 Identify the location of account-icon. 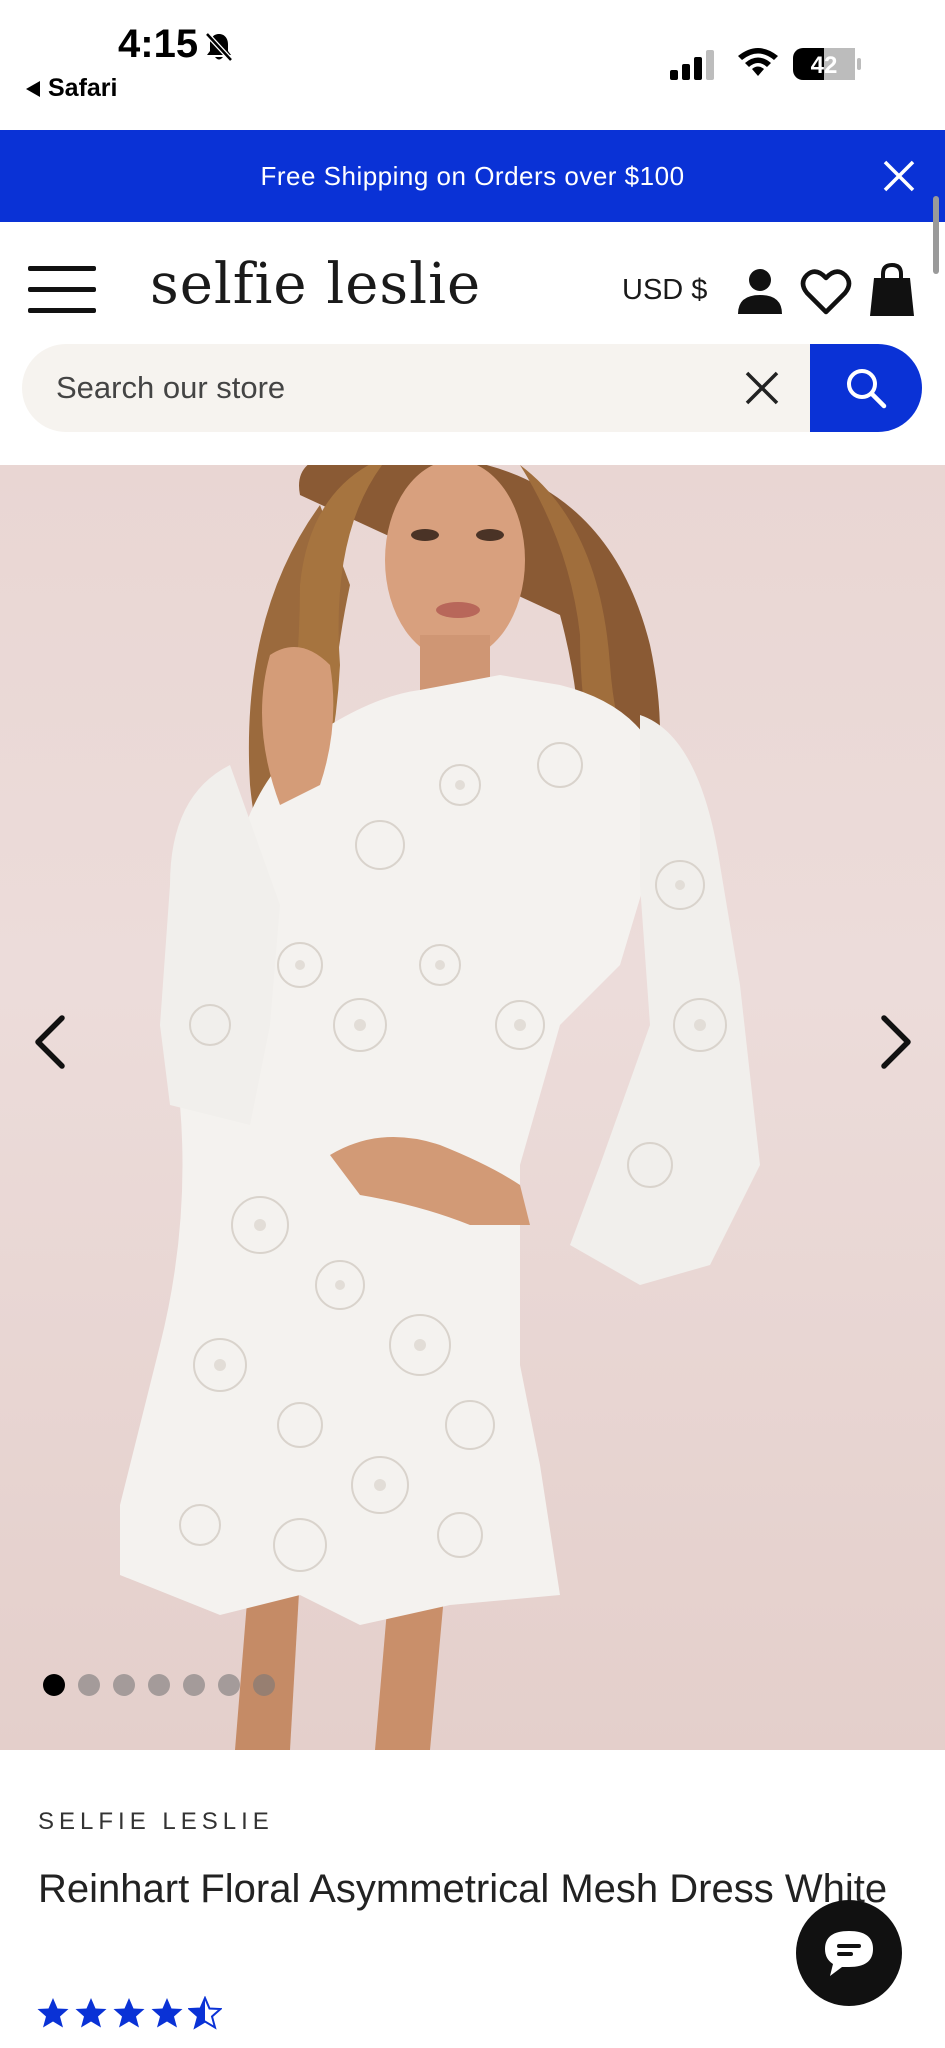
(760, 291).